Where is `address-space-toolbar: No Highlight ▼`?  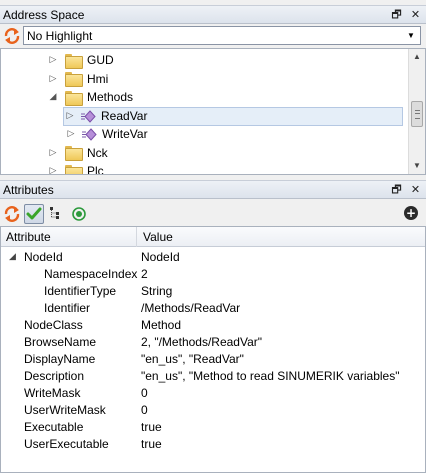 address-space-toolbar: No Highlight ▼ is located at coordinates (213, 36).